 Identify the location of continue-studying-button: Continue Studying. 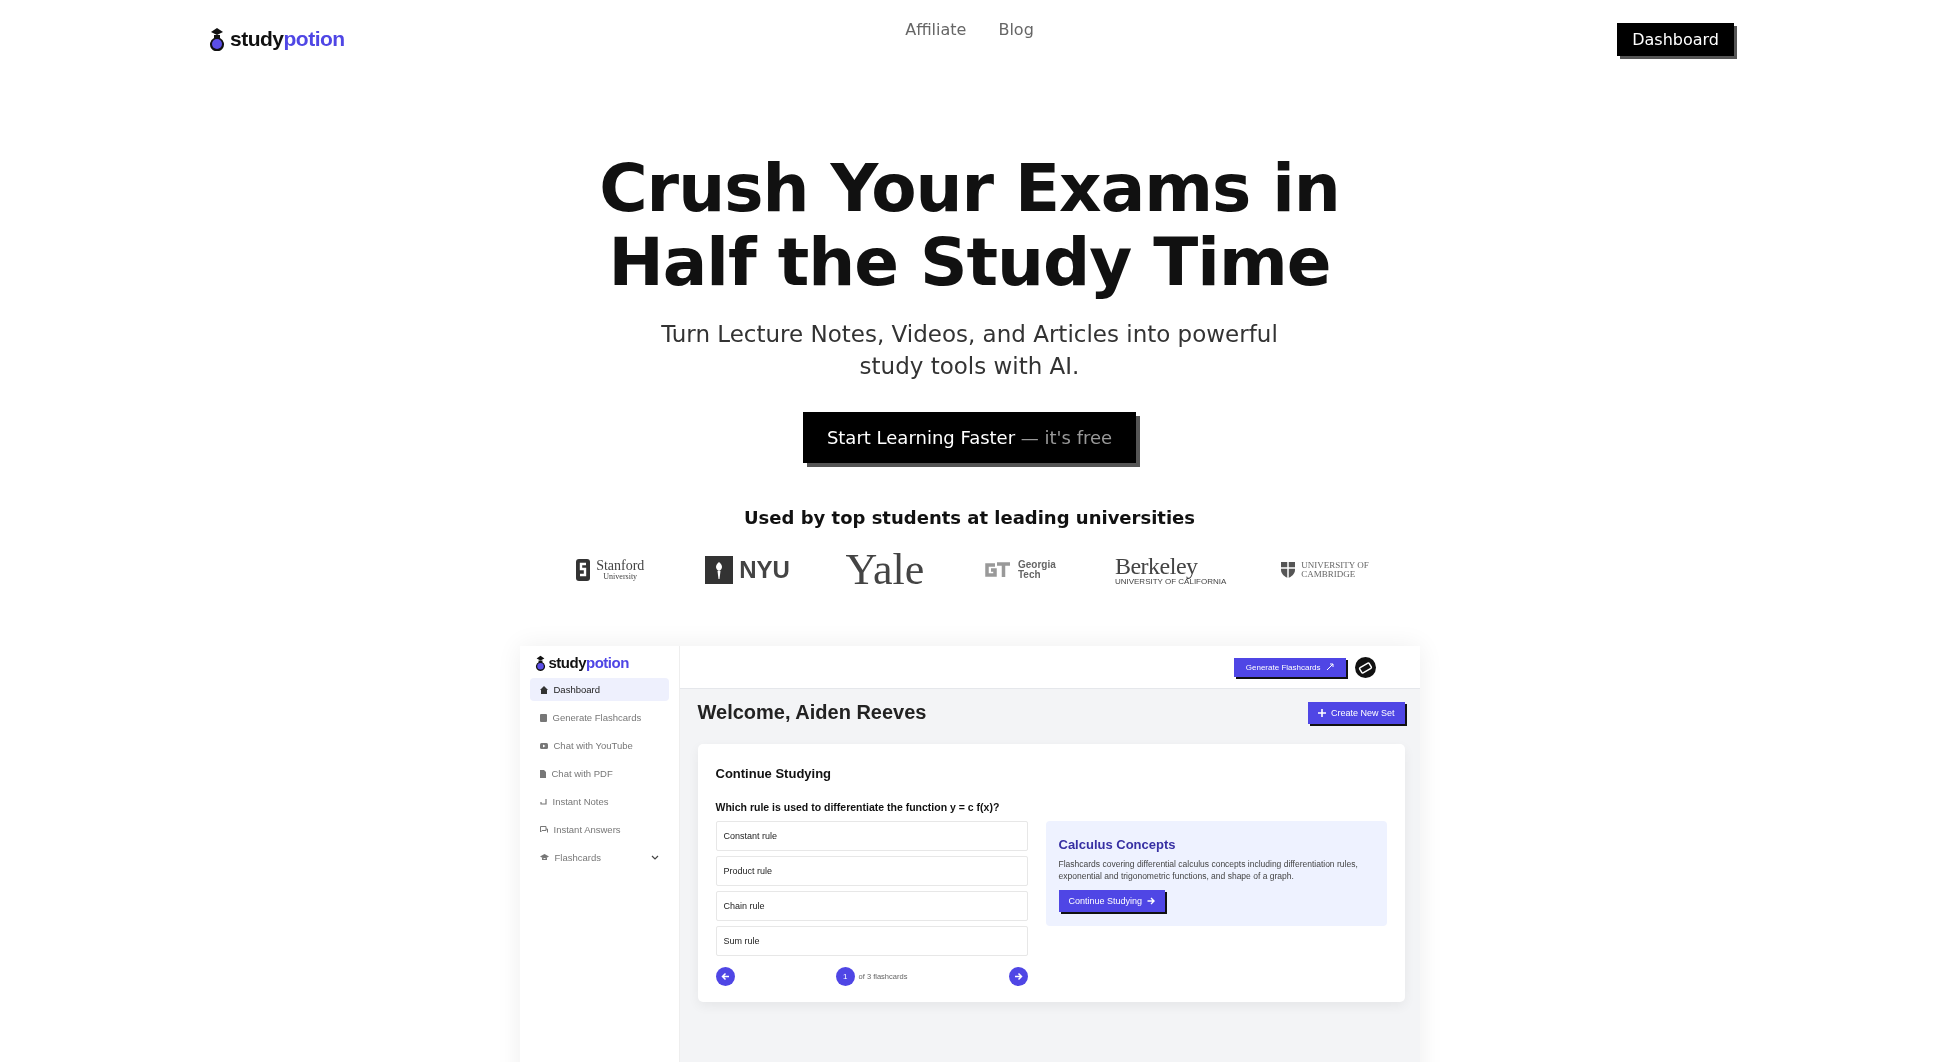
(1112, 901).